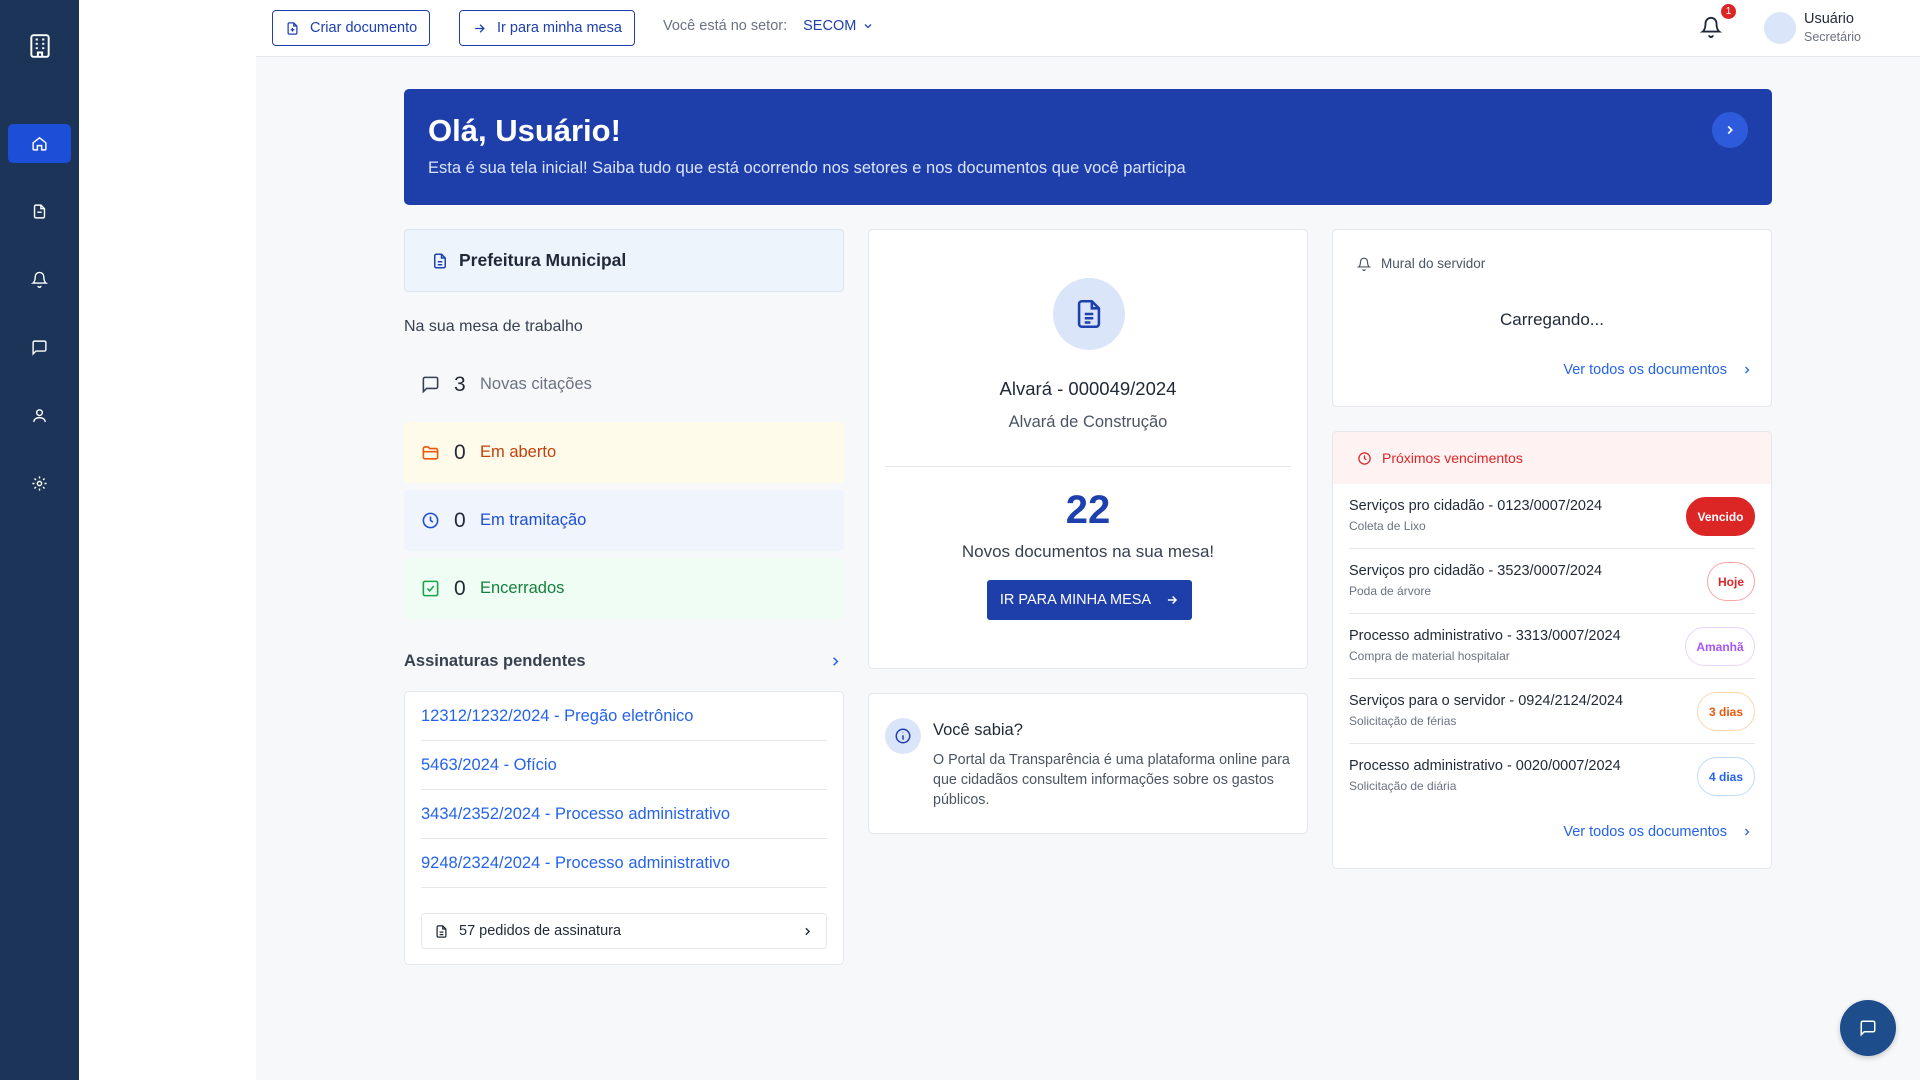 This screenshot has height=1080, width=1920. What do you see at coordinates (1075, 600) in the screenshot?
I see `go-to-desk-primary-label: IR PARA MINHA MESA` at bounding box center [1075, 600].